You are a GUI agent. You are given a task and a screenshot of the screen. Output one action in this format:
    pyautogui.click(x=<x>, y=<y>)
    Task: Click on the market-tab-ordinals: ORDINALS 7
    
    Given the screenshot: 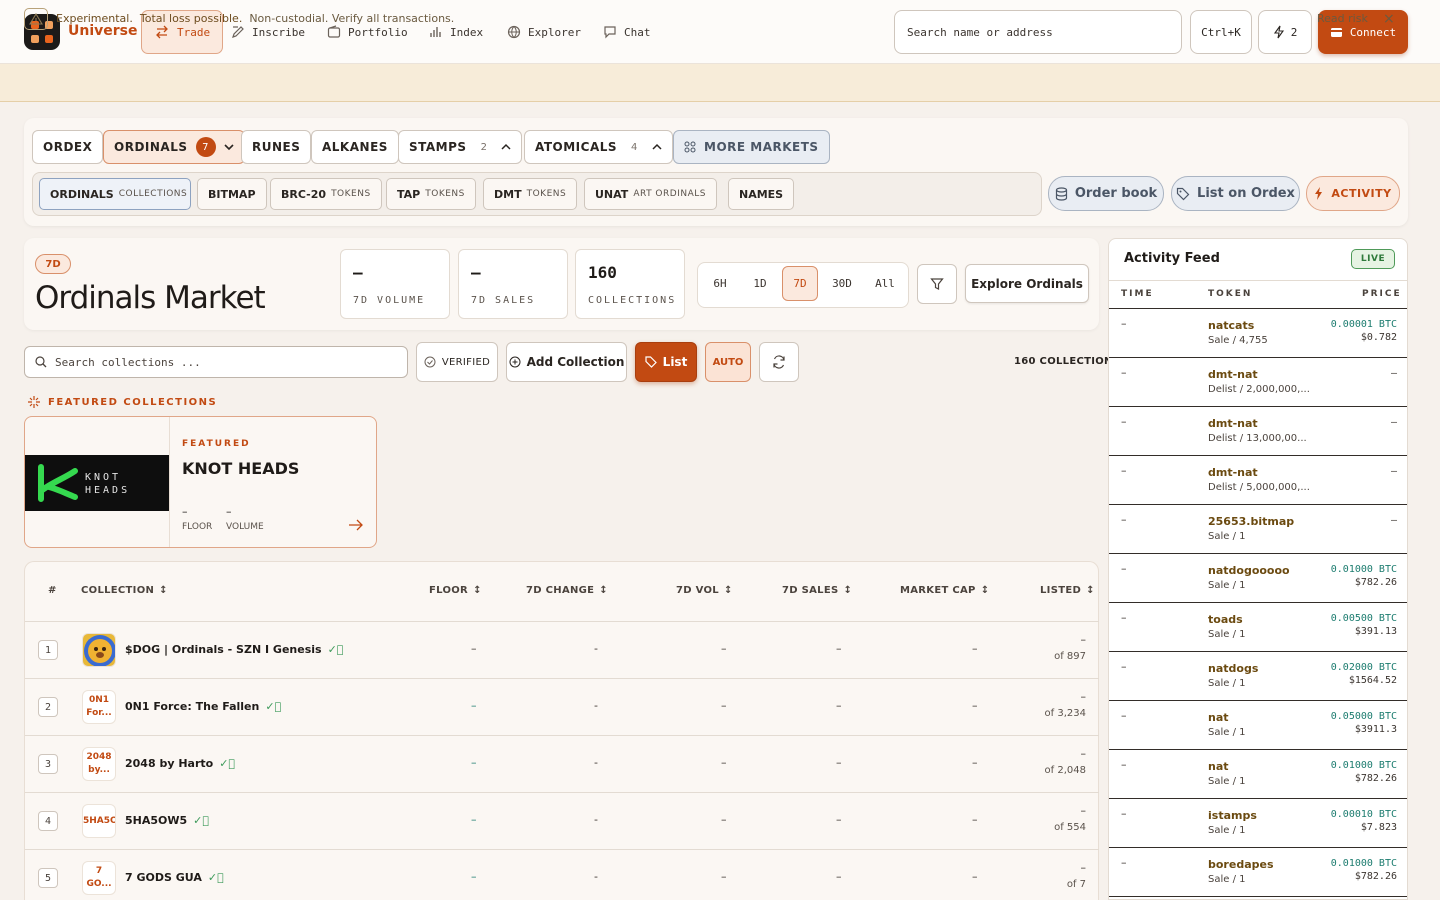 What is the action you would take?
    pyautogui.click(x=174, y=147)
    